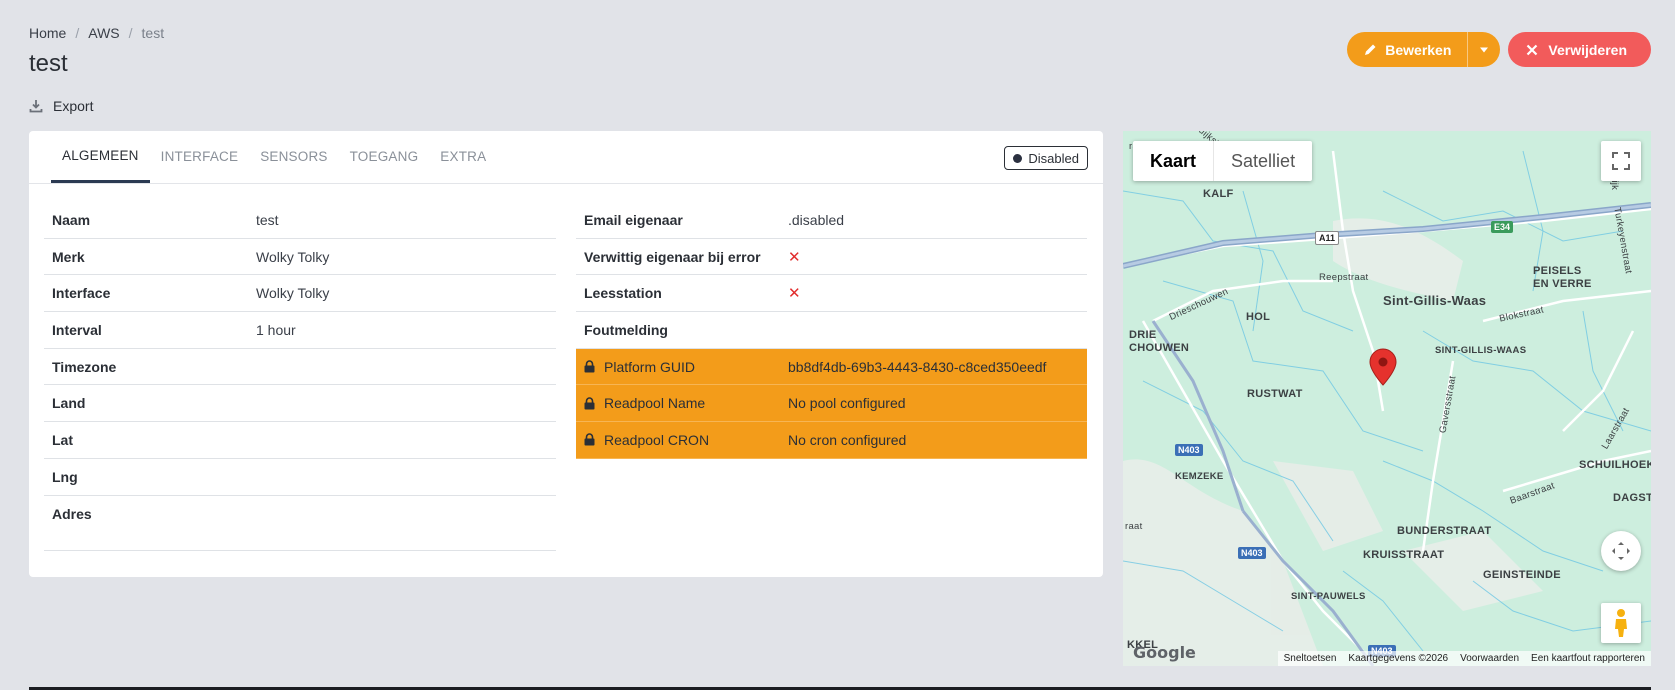 Image resolution: width=1675 pixels, height=690 pixels. I want to click on edit-button-group: Bewerken, so click(1424, 49).